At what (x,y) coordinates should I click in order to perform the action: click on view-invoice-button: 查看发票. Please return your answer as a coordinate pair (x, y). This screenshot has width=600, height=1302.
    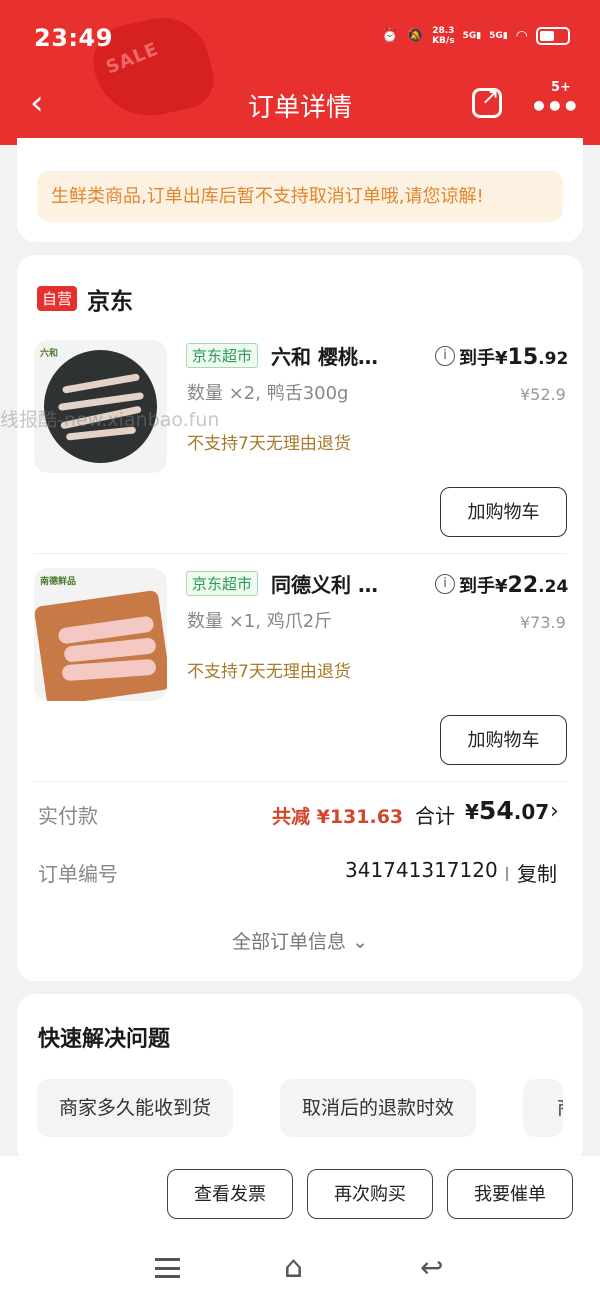
    Looking at the image, I should click on (230, 1194).